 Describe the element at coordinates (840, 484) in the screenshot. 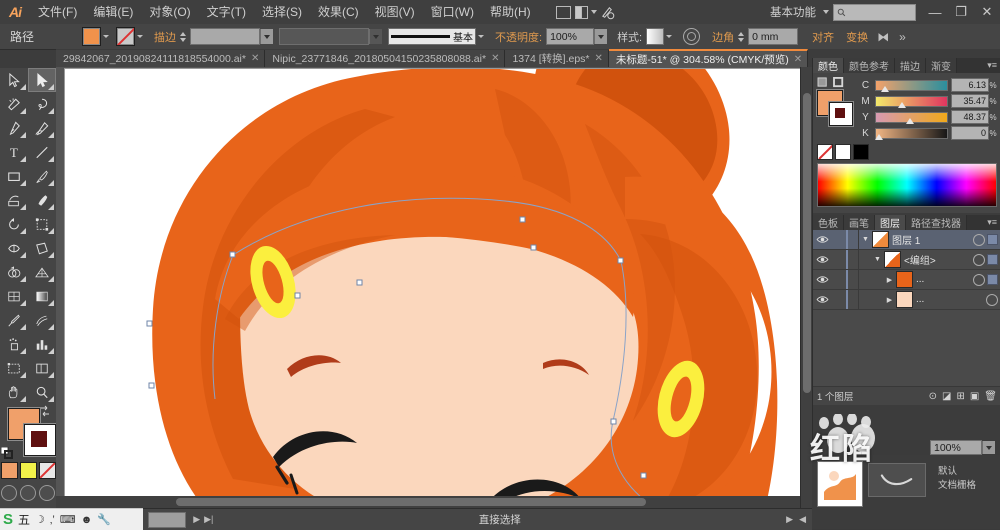

I see `symbol-thumbnail` at that location.